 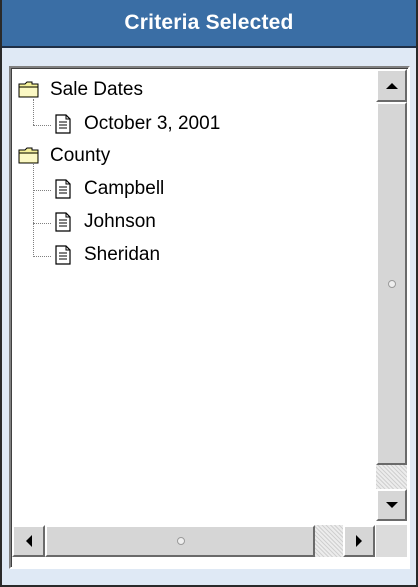 I want to click on vertical-scroll-thumb, so click(x=391, y=283).